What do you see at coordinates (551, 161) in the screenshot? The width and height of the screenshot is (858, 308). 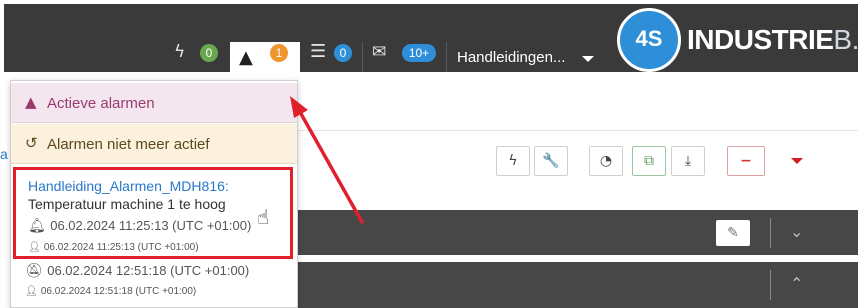 I see `wrench-button: 🔧` at bounding box center [551, 161].